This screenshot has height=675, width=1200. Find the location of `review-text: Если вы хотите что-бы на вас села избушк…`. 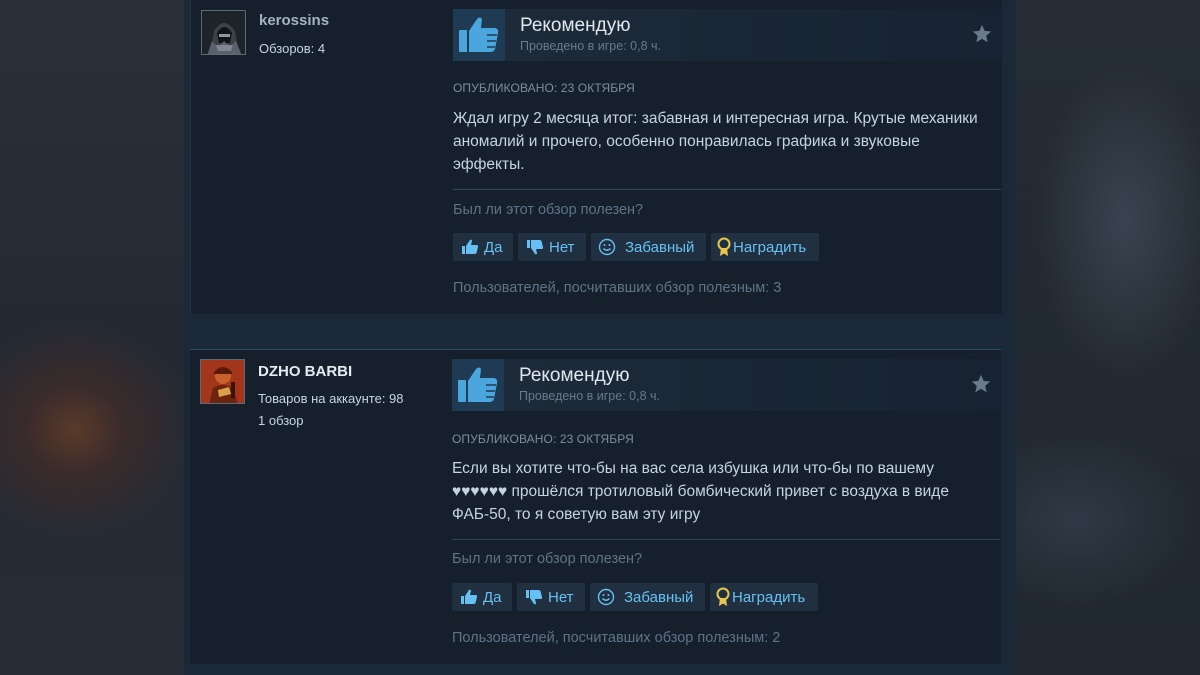

review-text: Если вы хотите что-бы на вас села избушк… is located at coordinates (700, 491).